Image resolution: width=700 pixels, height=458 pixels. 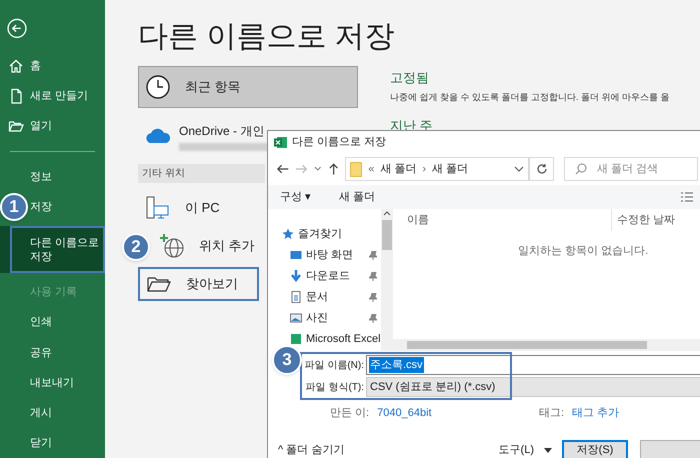 What do you see at coordinates (67, 322) in the screenshot?
I see `sidebar-item: 인쇄` at bounding box center [67, 322].